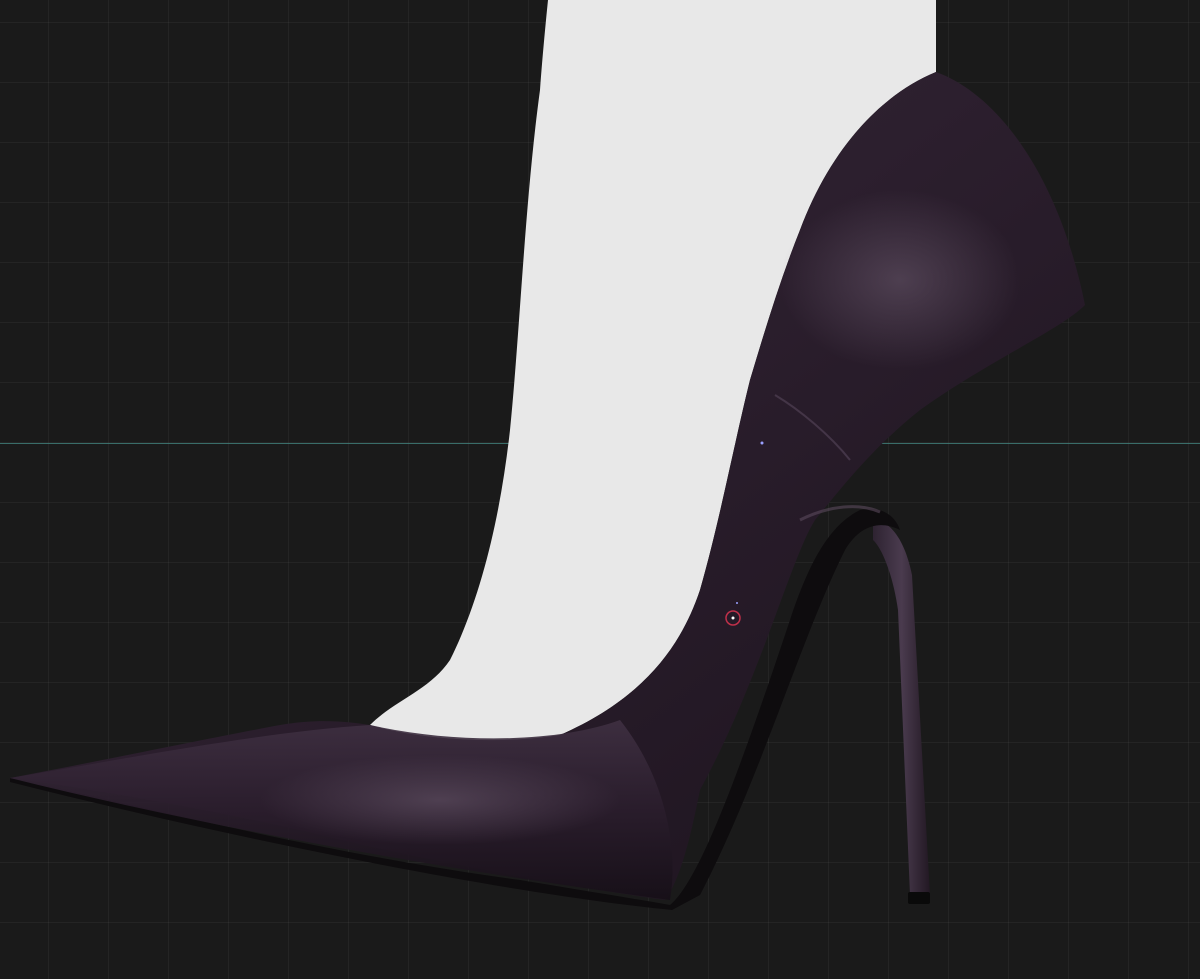  What do you see at coordinates (919, 898) in the screenshot?
I see `heel-tip` at bounding box center [919, 898].